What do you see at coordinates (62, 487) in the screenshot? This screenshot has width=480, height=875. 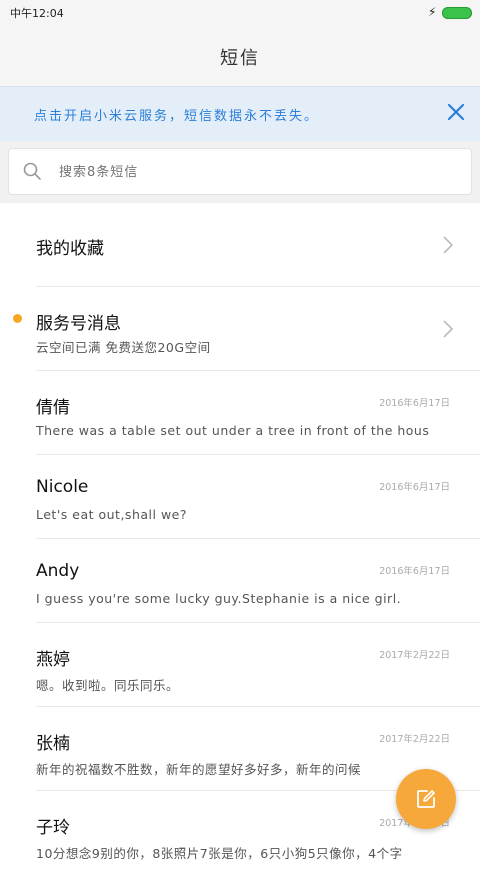 I see `list-item-title: Nicole` at bounding box center [62, 487].